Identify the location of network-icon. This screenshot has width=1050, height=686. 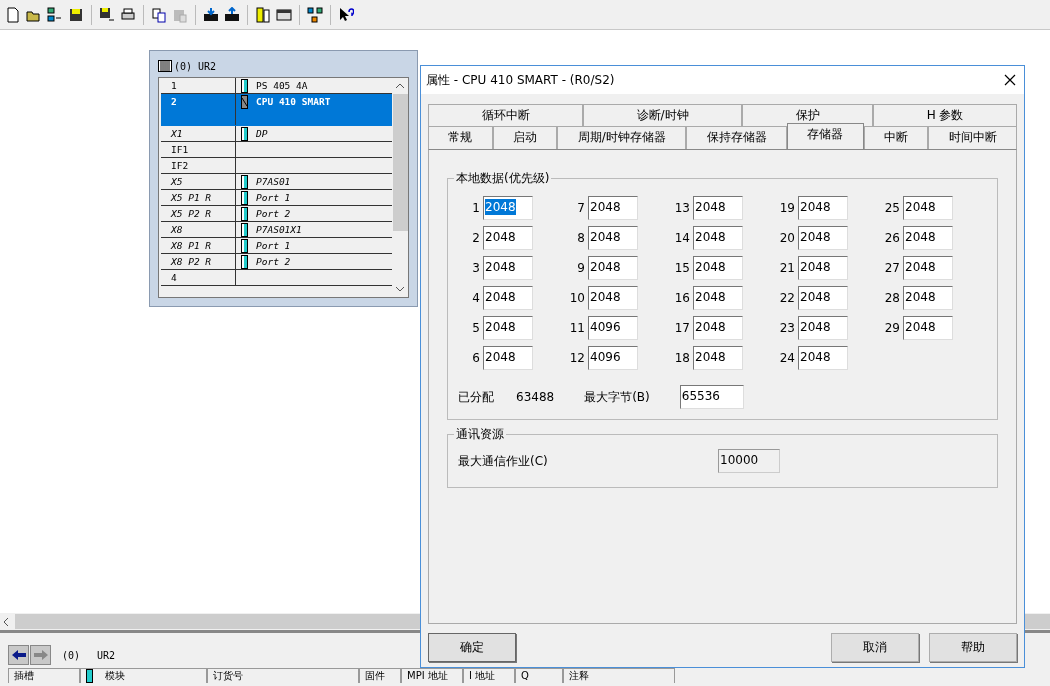
(55, 14).